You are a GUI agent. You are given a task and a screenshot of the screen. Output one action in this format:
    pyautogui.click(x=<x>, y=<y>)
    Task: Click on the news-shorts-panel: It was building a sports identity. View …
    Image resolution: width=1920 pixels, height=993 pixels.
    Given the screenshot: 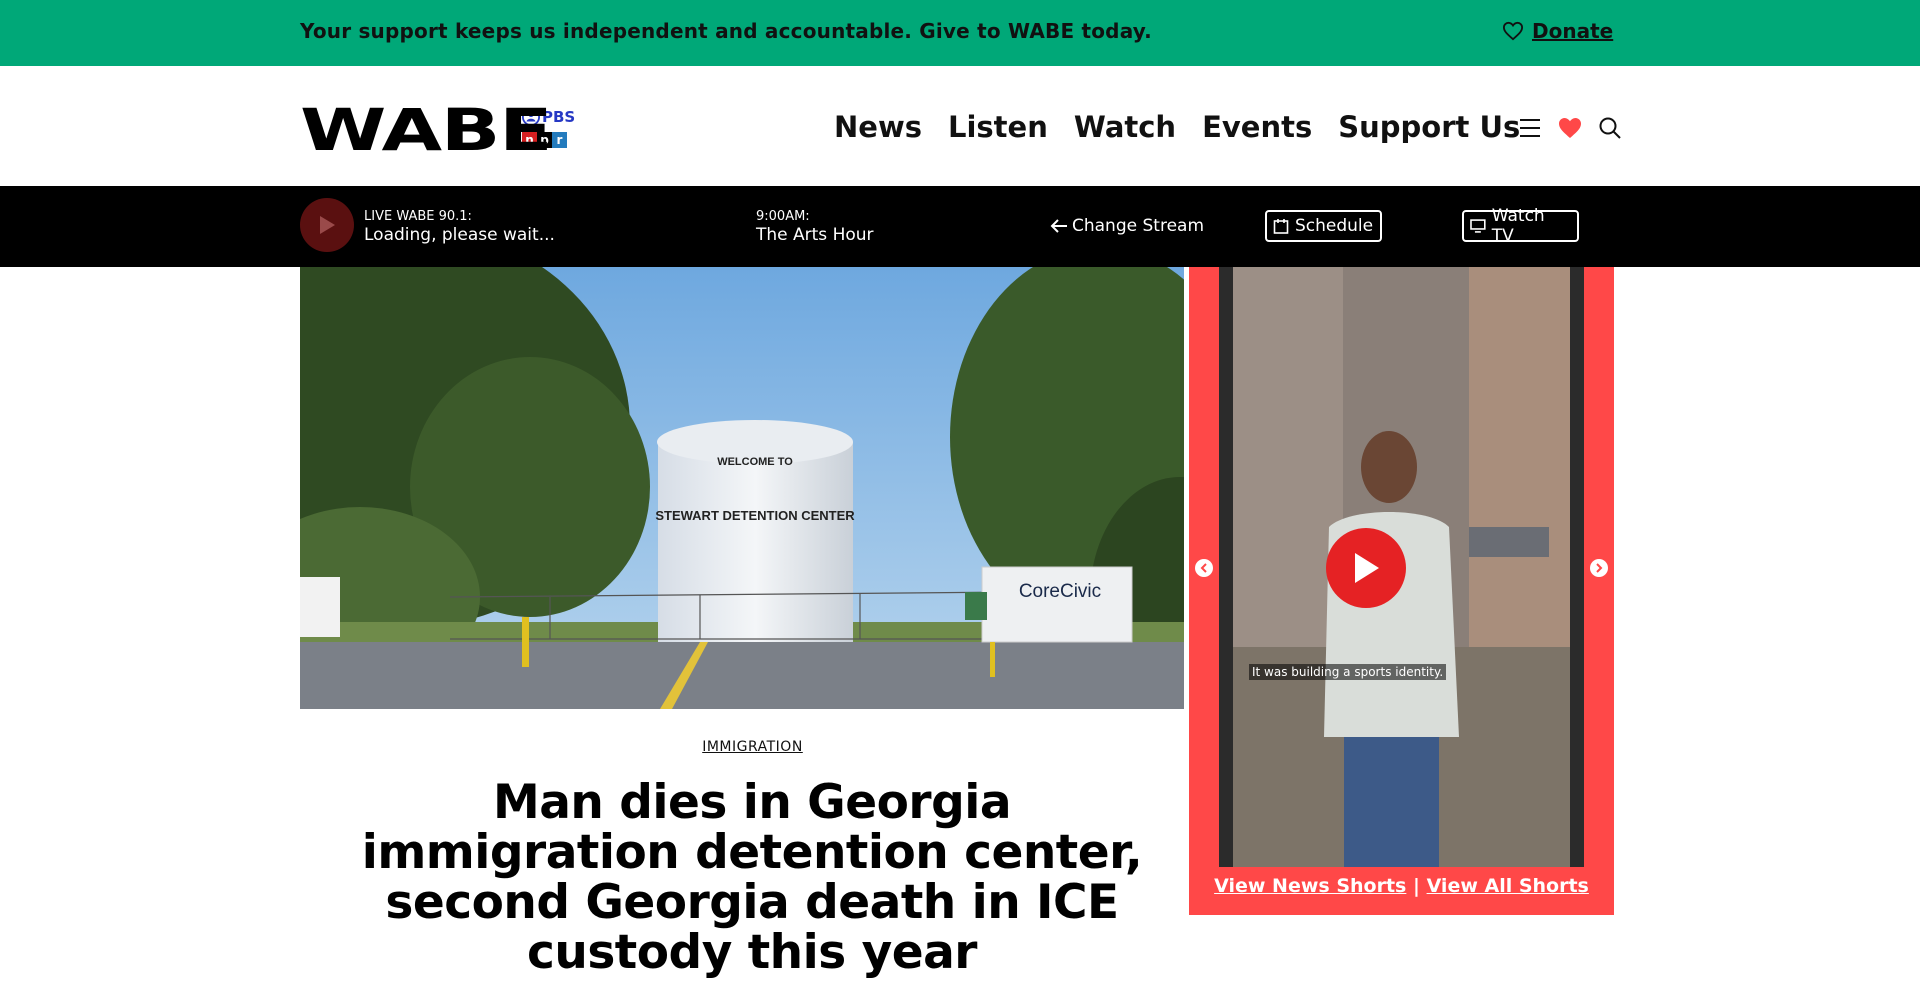 What is the action you would take?
    pyautogui.click(x=1401, y=591)
    